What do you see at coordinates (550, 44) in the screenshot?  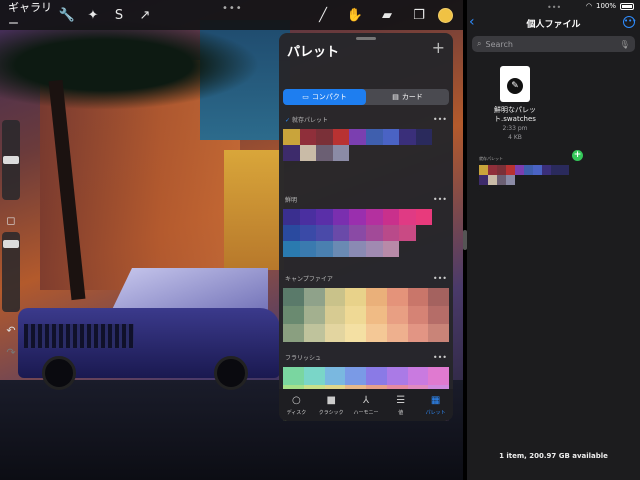 I see `search-input` at bounding box center [550, 44].